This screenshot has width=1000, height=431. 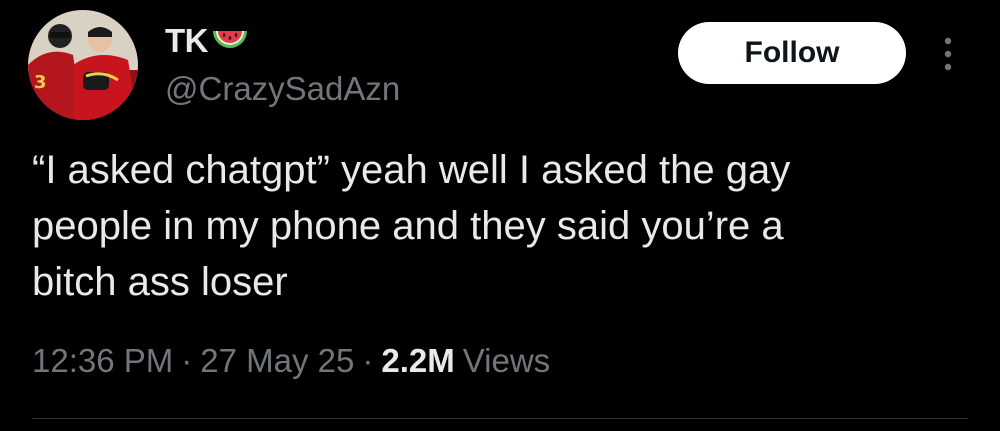 I want to click on tweet-date: 27 May 25, so click(x=277, y=361).